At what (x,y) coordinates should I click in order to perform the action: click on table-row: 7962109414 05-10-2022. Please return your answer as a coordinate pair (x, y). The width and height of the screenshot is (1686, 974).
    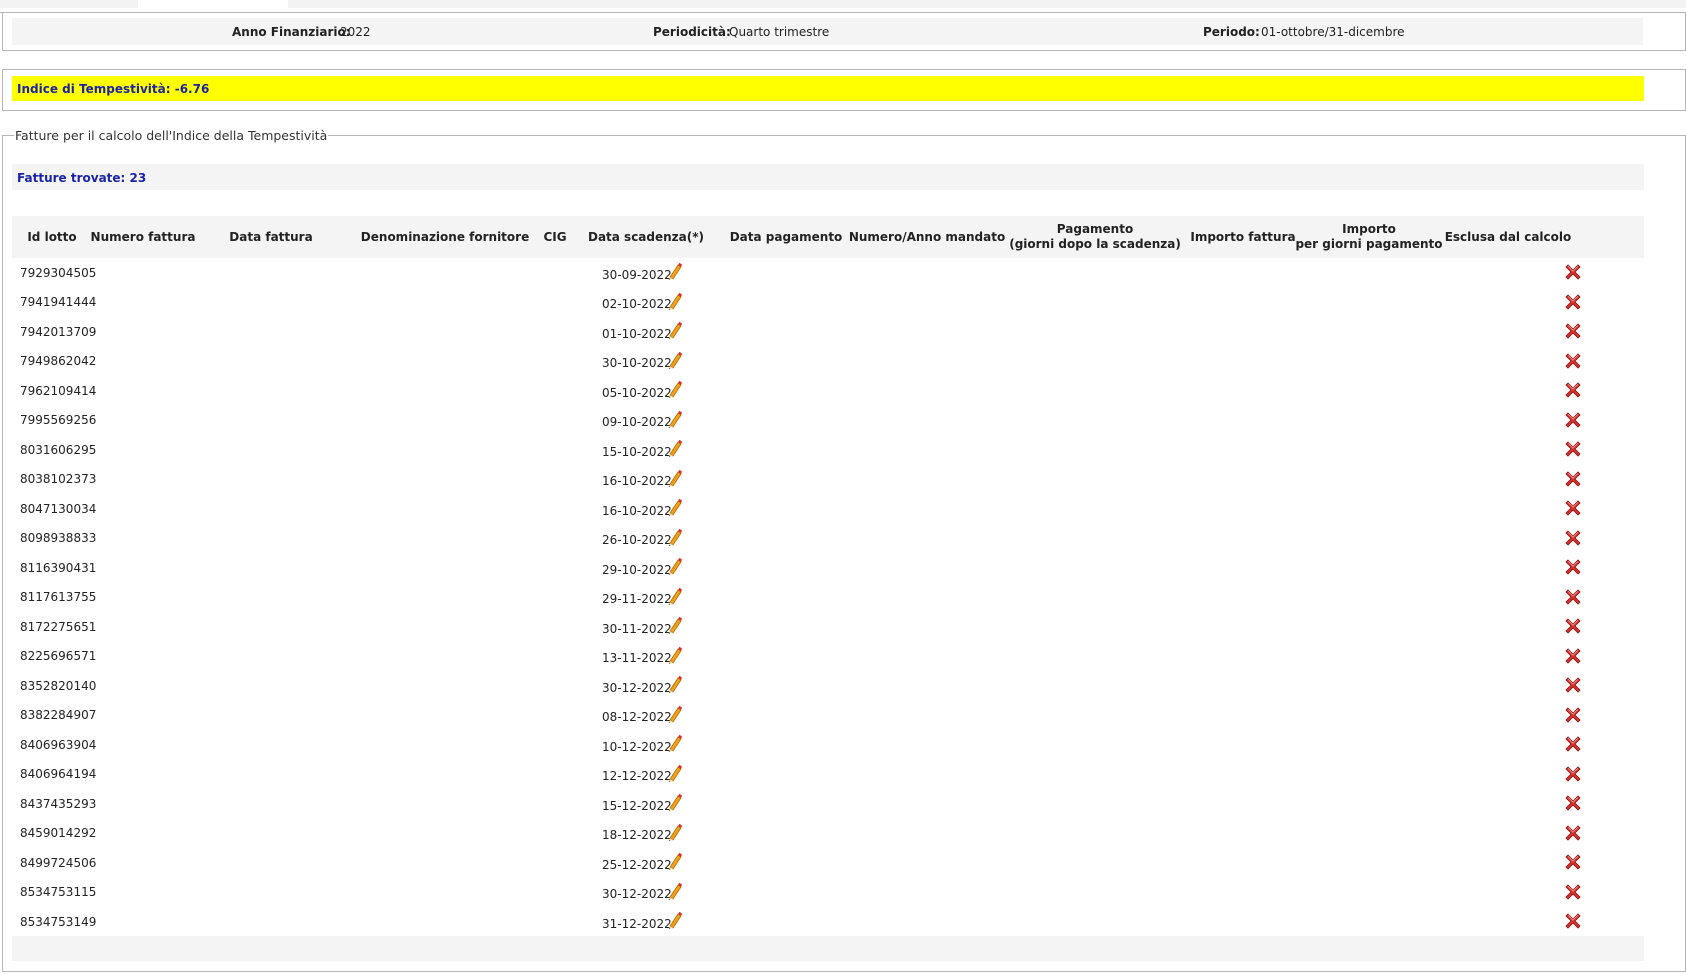
    Looking at the image, I should click on (828, 391).